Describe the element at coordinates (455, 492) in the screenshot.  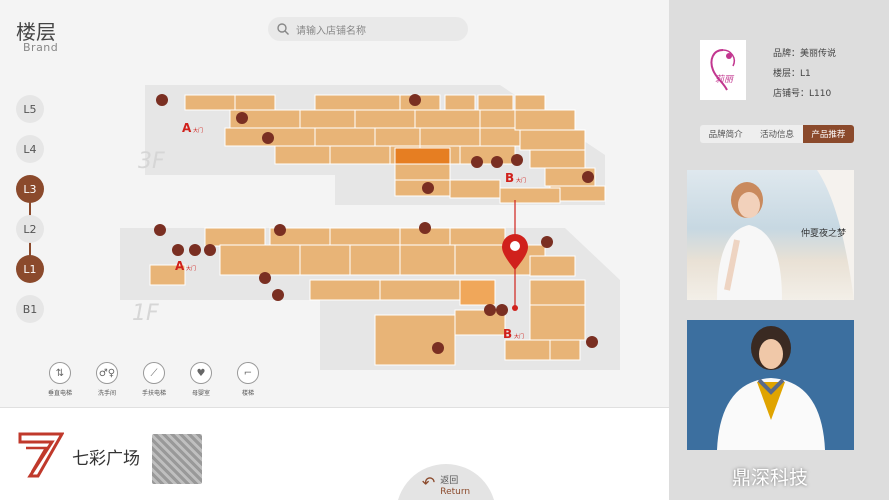
I see `return-label-en: Return` at that location.